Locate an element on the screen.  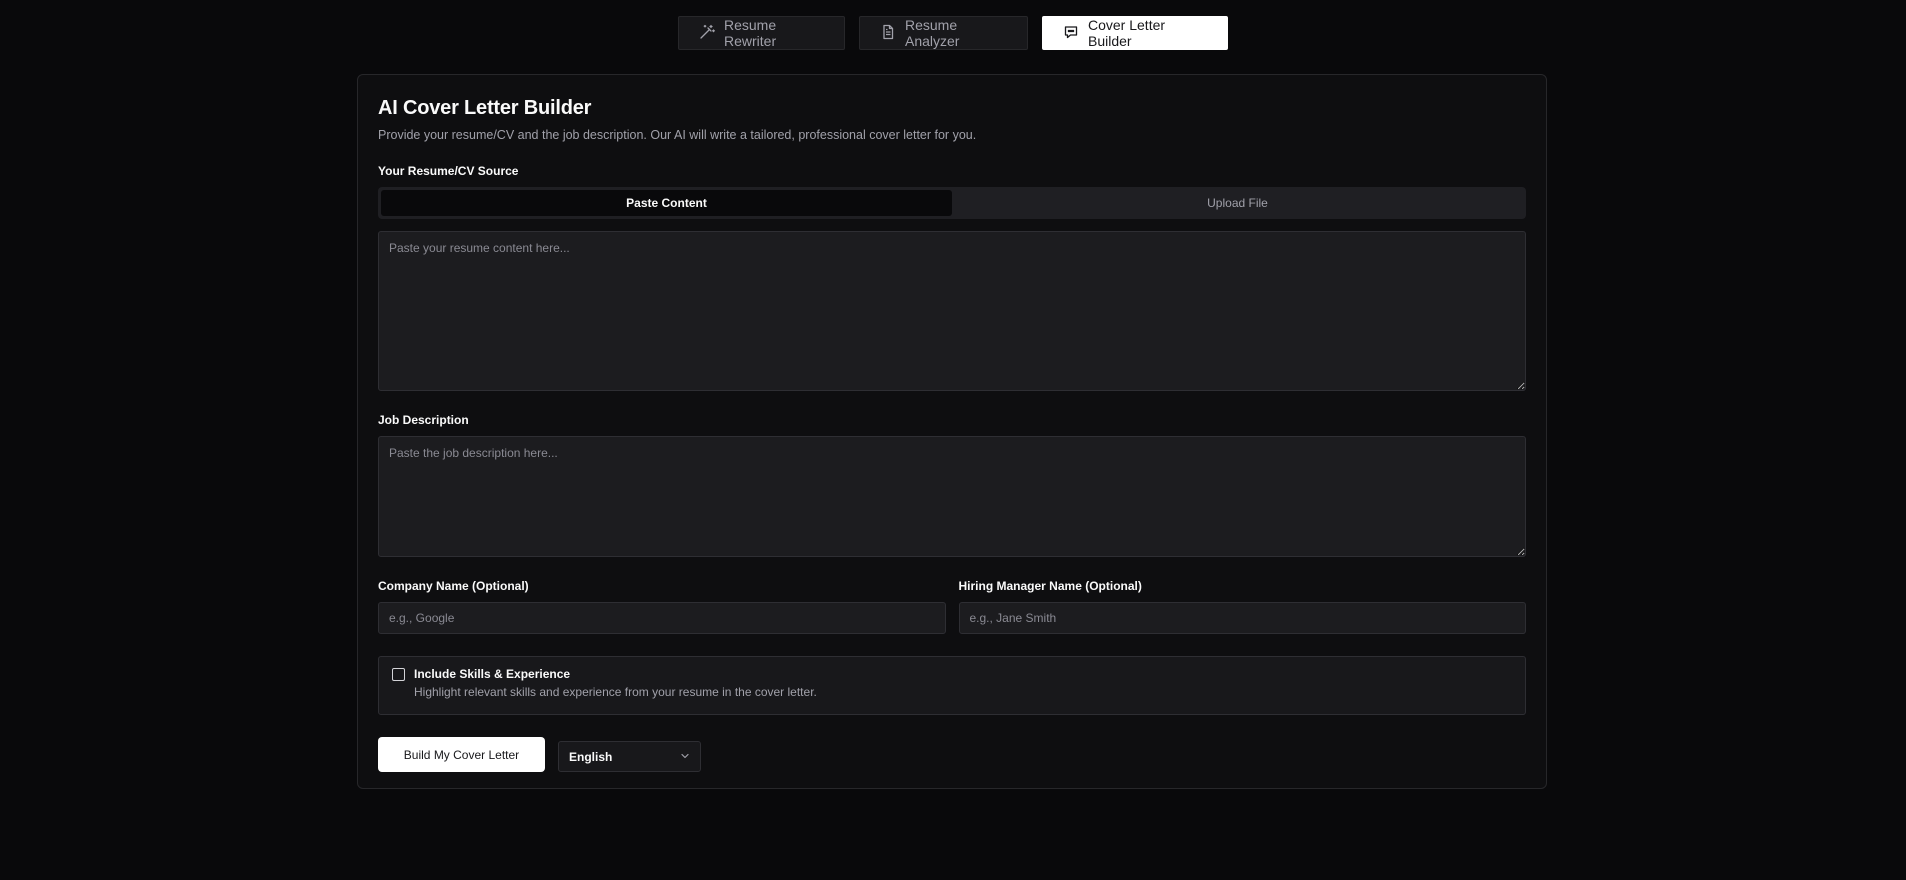
hiring-manager-label: Hiring Manager Name (Optional) is located at coordinates (1050, 586).